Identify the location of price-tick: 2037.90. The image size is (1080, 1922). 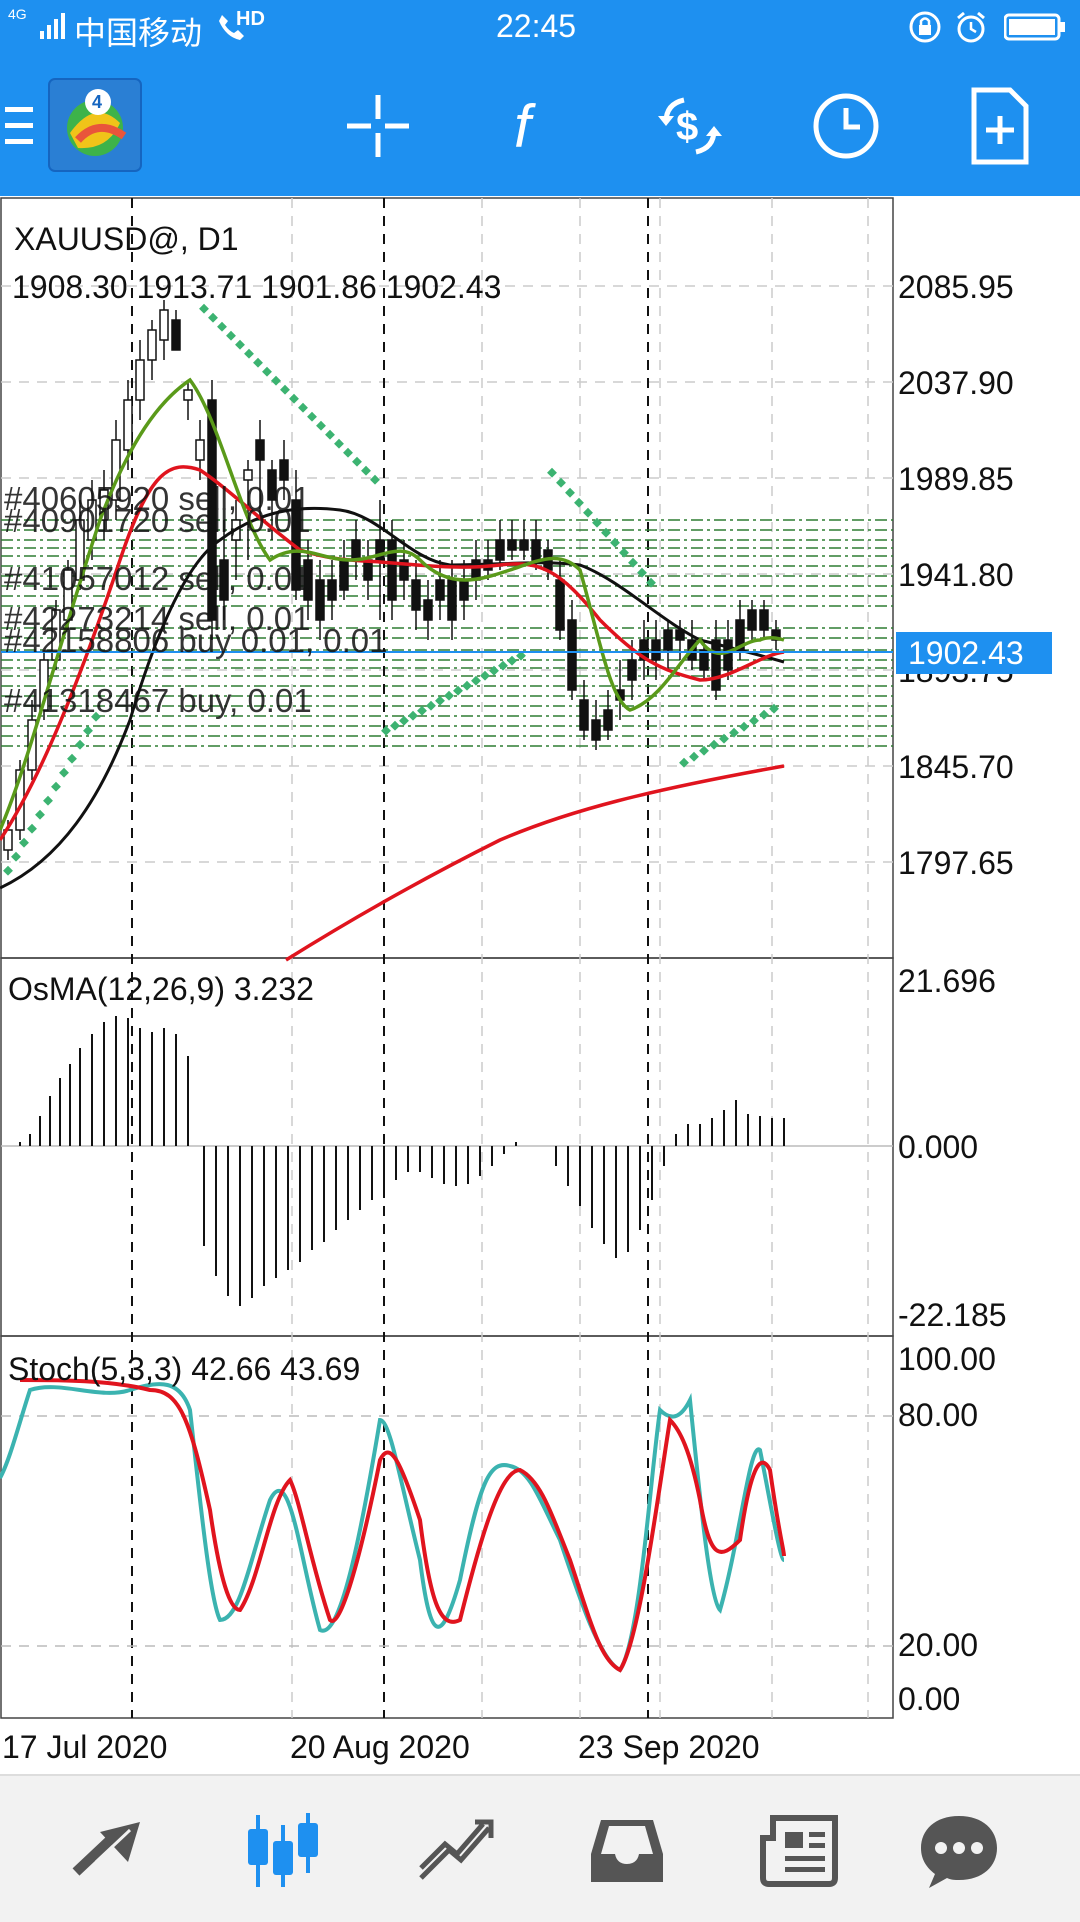
(956, 383).